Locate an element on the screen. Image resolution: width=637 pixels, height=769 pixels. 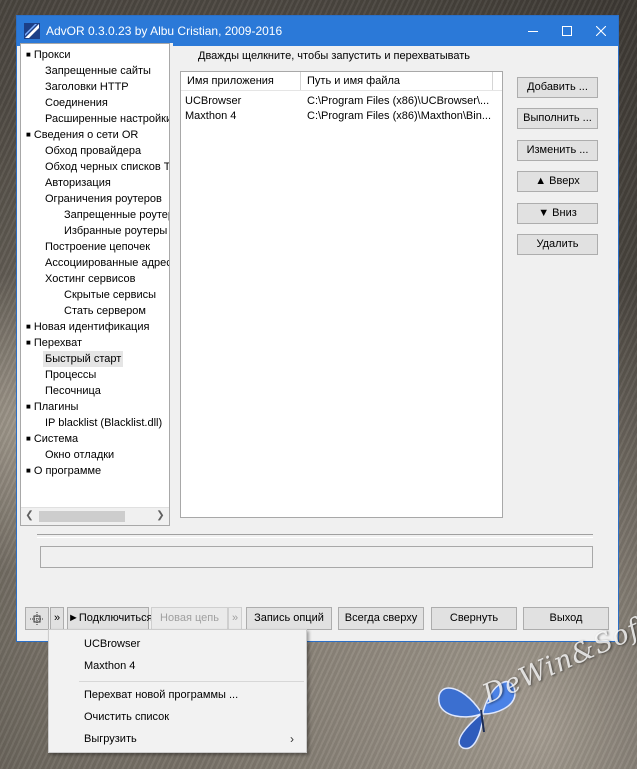
tray-icon-button is located at coordinates (37, 618).